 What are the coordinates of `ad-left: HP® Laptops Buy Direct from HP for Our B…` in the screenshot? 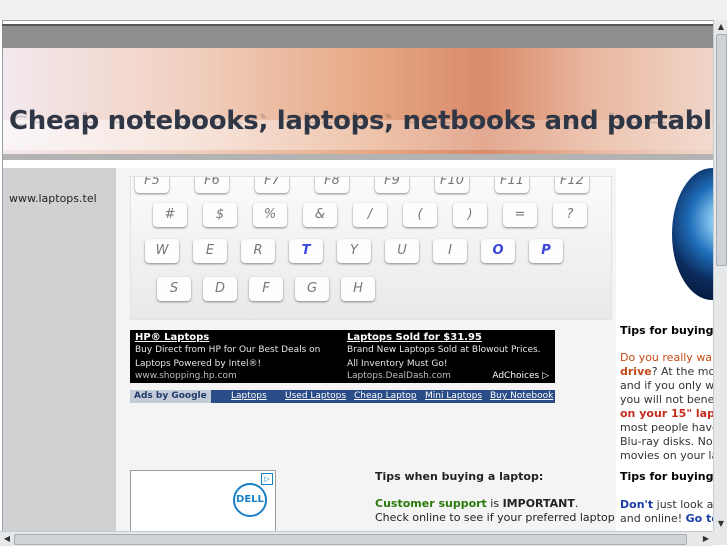 It's located at (237, 355).